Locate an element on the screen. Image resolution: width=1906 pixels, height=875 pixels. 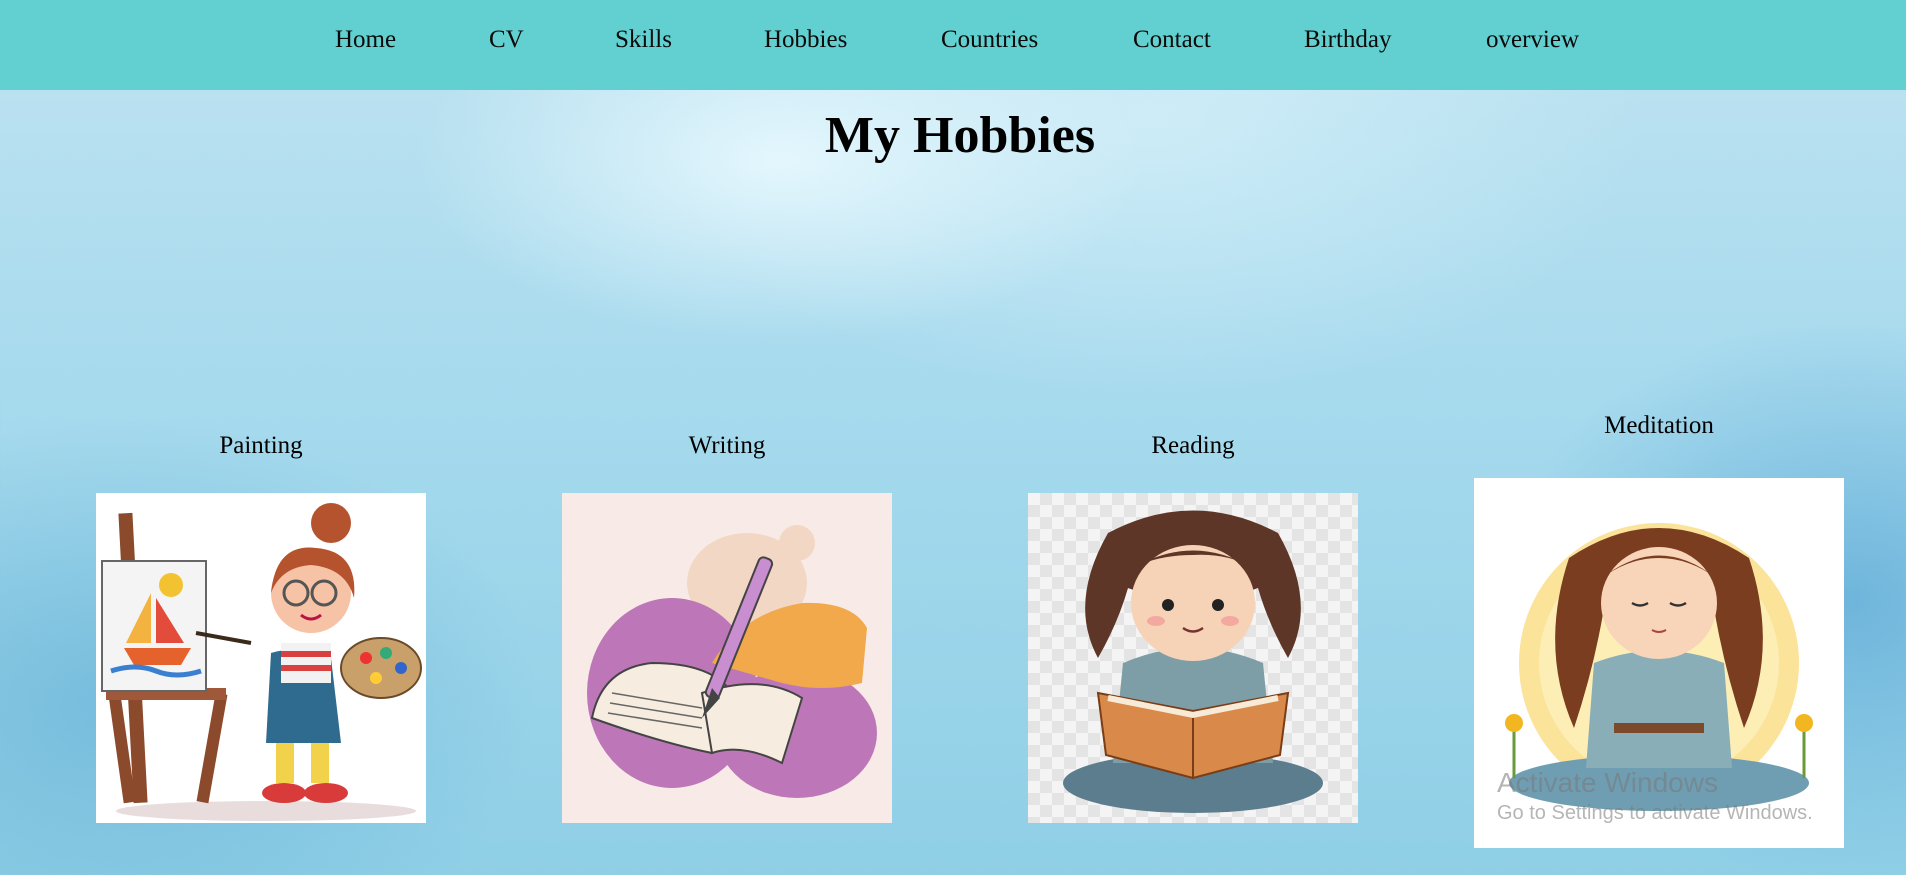
nav-skills-link: Skills is located at coordinates (643, 40).